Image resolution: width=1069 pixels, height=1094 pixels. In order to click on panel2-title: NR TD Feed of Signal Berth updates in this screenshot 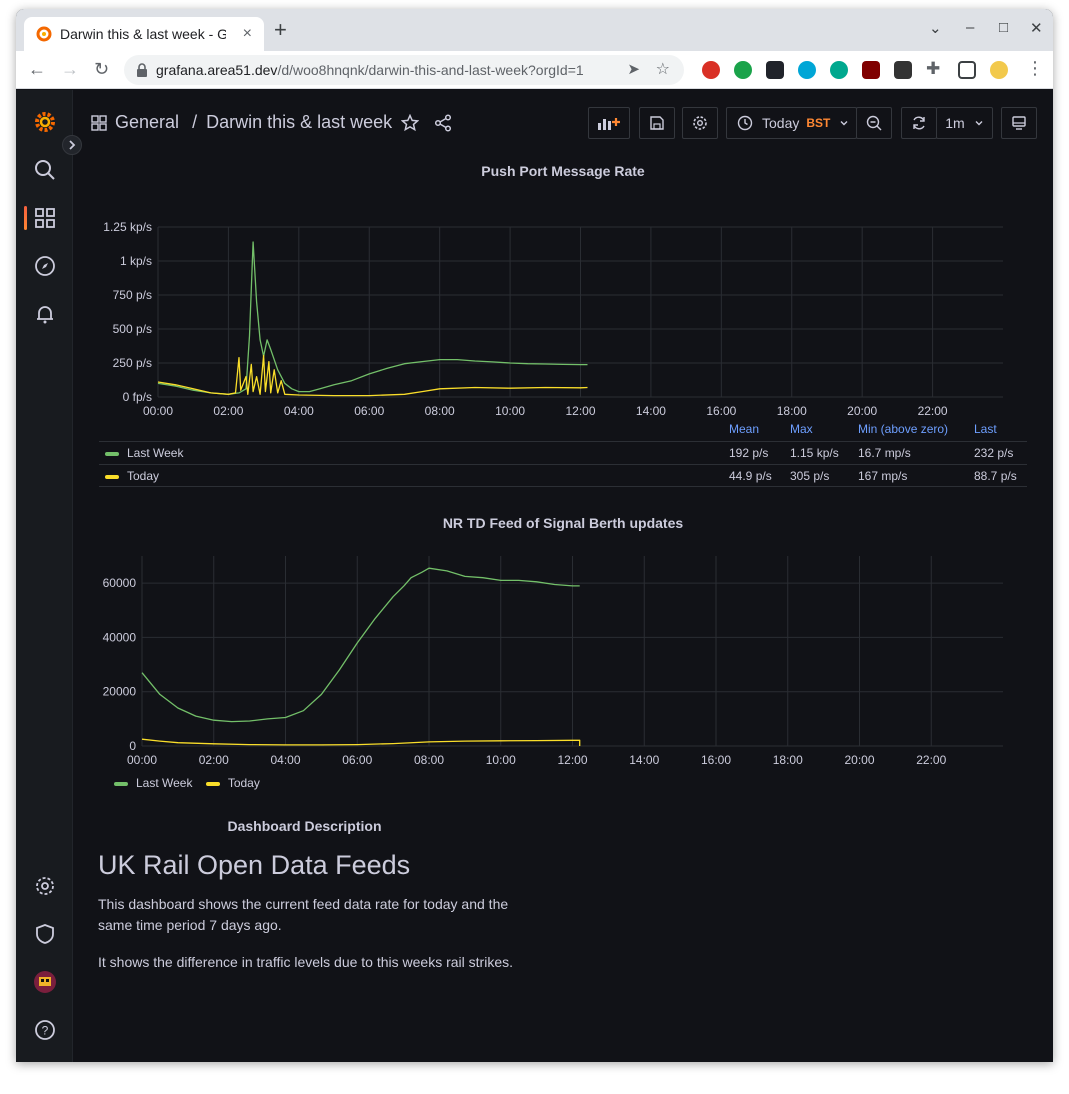, I will do `click(563, 523)`.